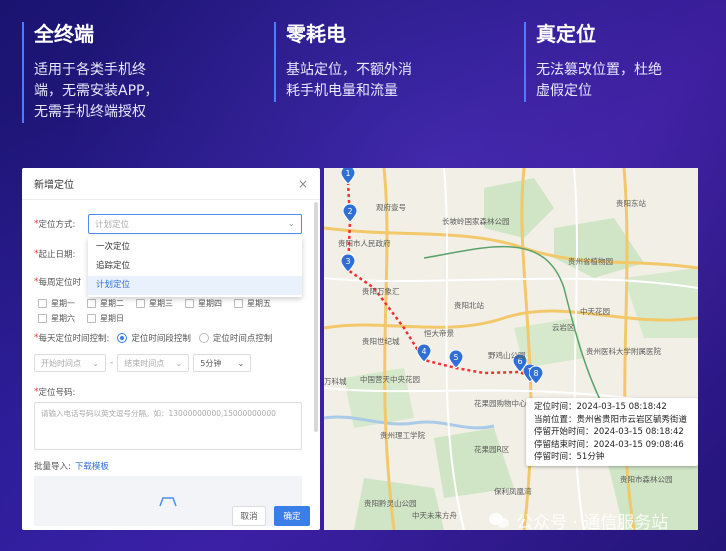 This screenshot has width=726, height=551. I want to click on map-marker-8: 8, so click(536, 375).